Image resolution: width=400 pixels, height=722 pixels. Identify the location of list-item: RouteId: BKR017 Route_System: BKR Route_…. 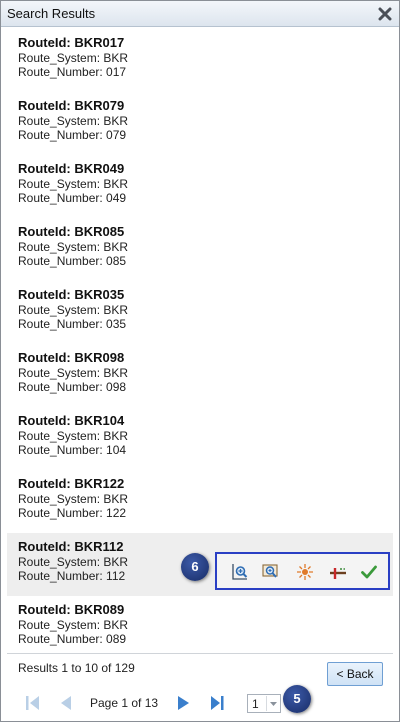
(200, 60).